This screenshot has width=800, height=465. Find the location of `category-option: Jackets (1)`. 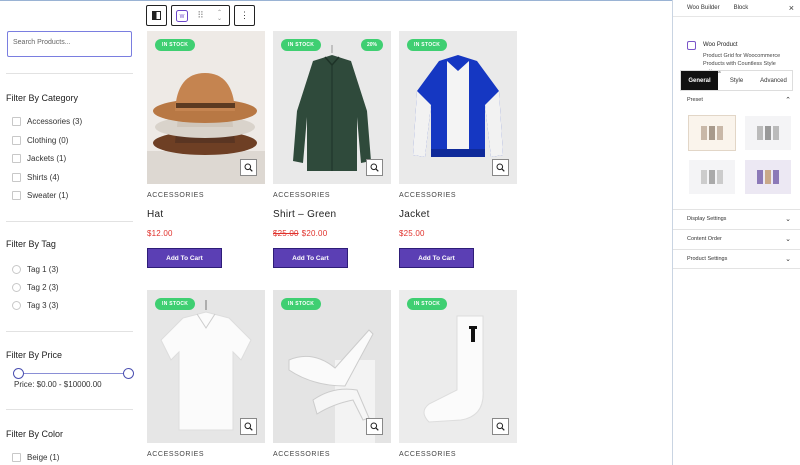

category-option: Jackets (1) is located at coordinates (39, 158).